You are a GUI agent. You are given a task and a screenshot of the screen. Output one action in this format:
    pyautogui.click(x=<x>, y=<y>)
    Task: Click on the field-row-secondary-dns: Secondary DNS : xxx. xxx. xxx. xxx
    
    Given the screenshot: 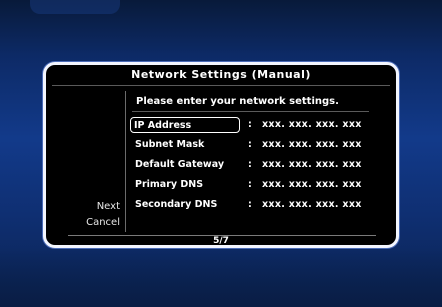 What is the action you would take?
    pyautogui.click(x=261, y=207)
    